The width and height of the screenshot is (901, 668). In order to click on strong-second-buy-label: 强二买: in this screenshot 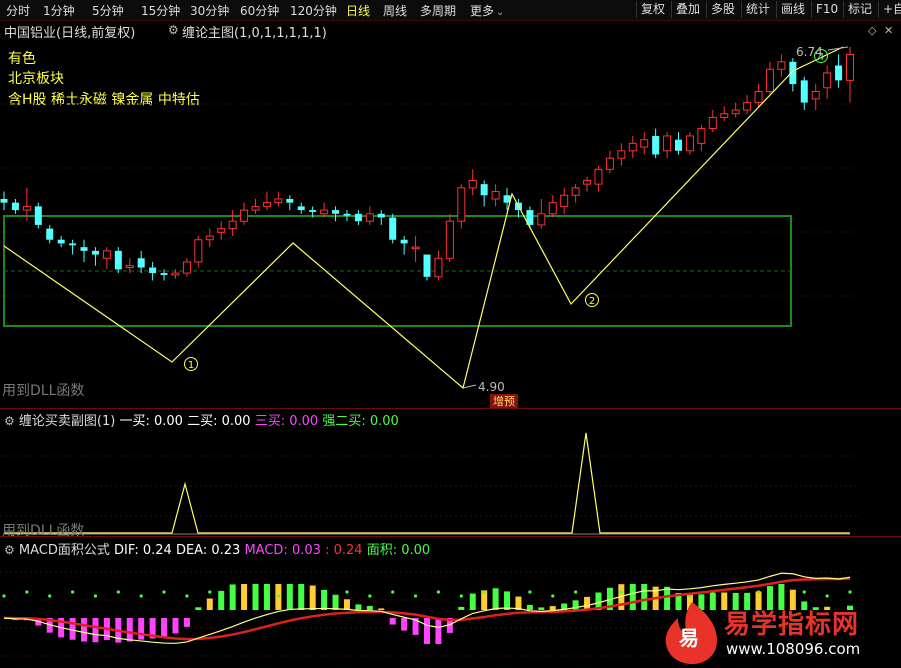, I will do `click(344, 421)`.